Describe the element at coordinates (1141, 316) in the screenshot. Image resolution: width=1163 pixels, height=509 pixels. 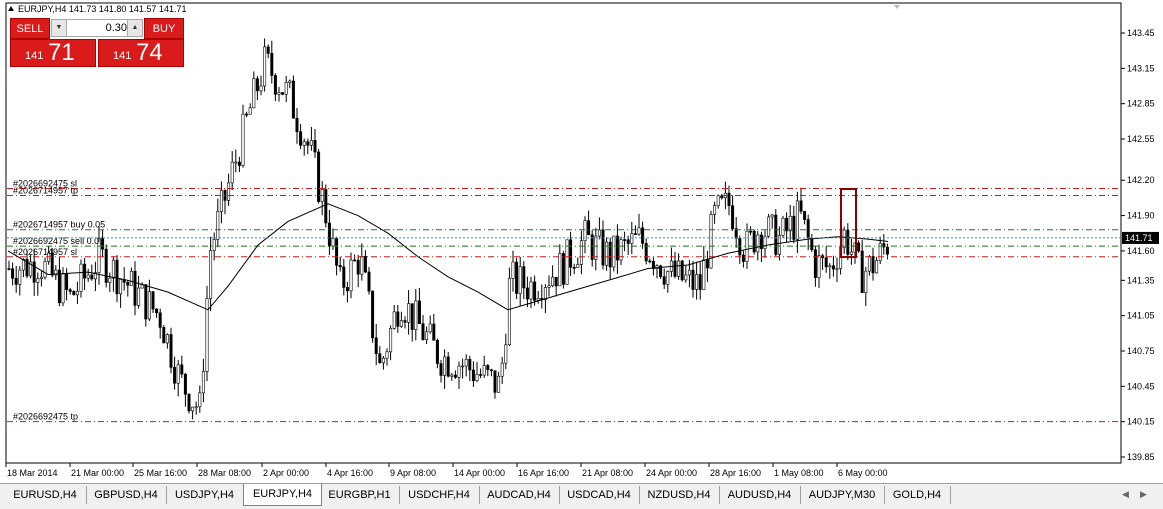
I see `y-tick-label: 141.05` at that location.